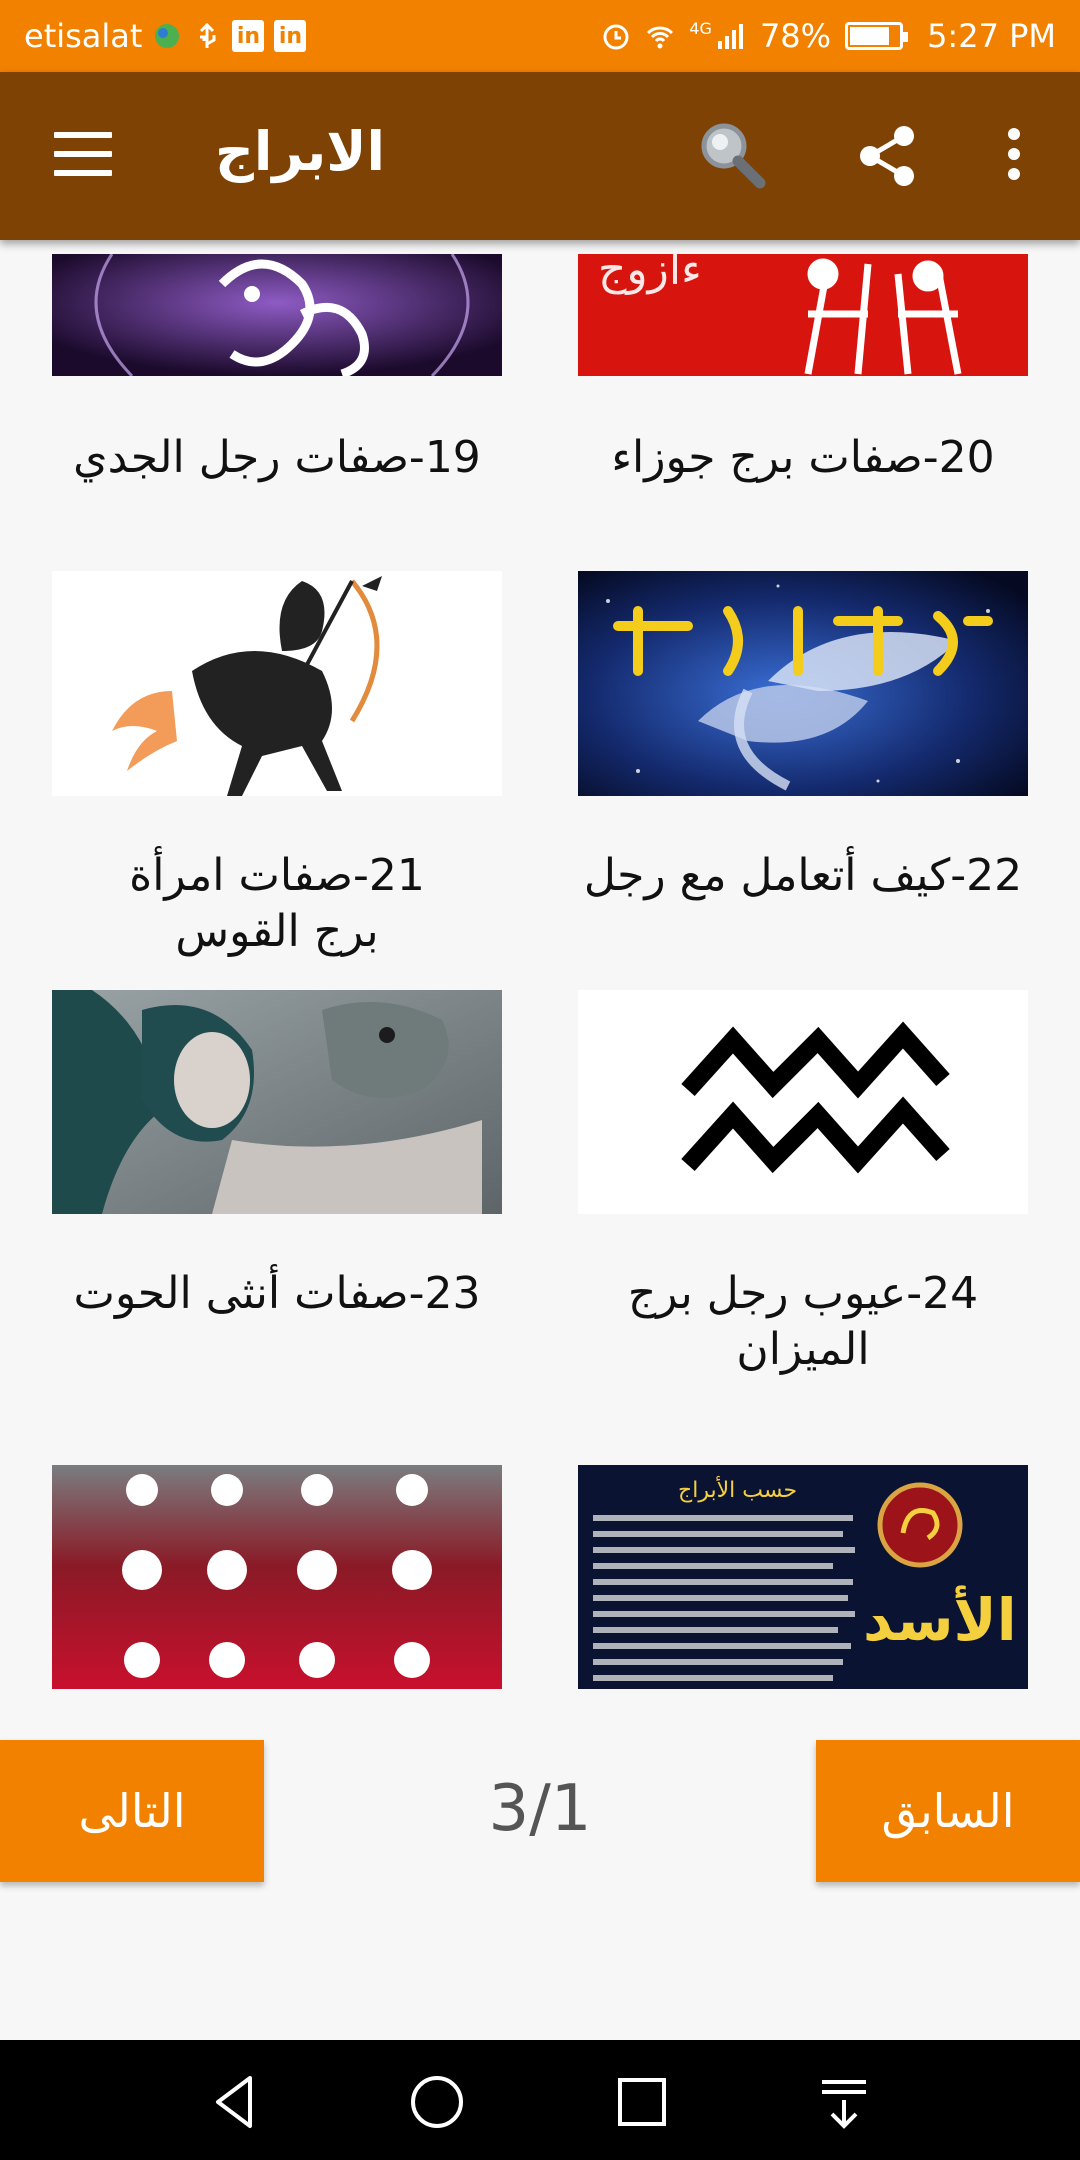  What do you see at coordinates (732, 156) in the screenshot?
I see `search-icon` at bounding box center [732, 156].